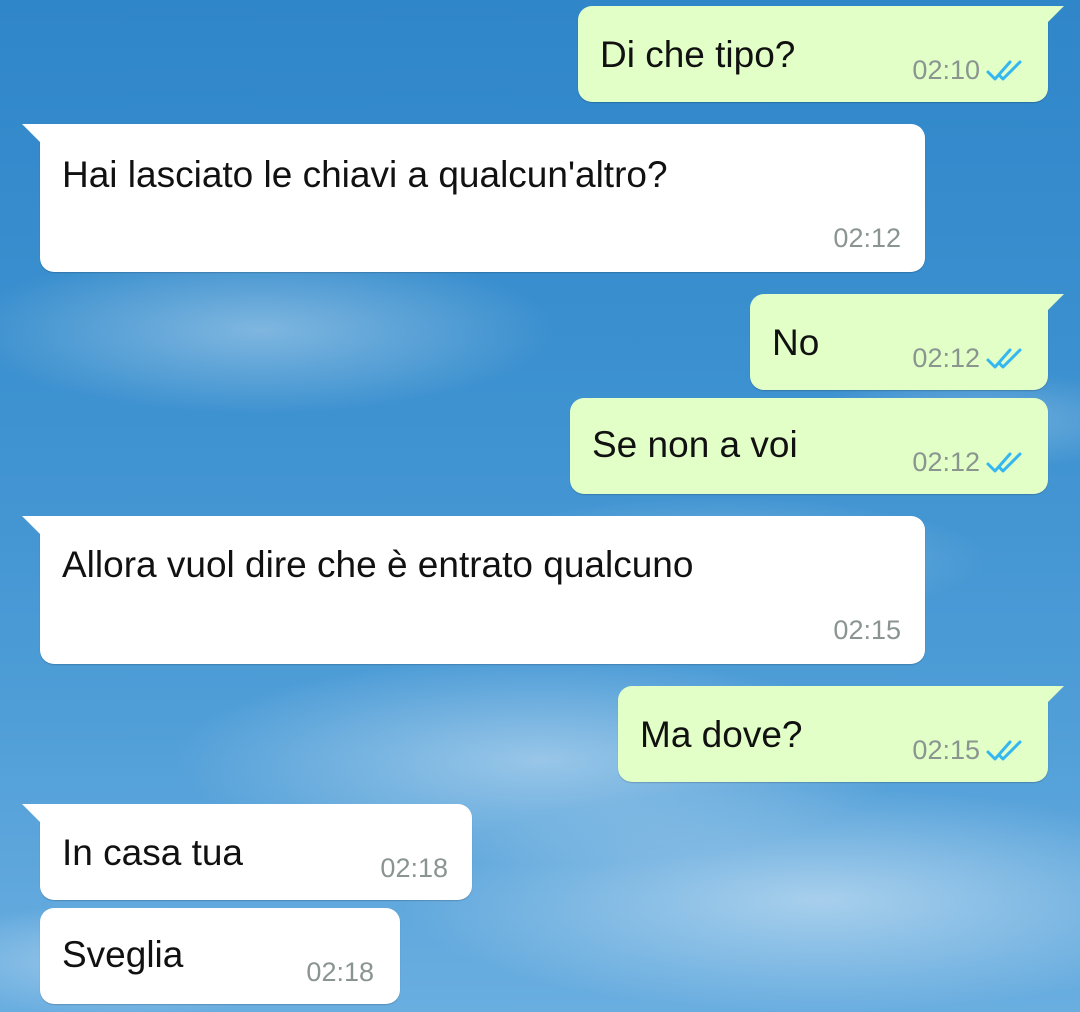 The height and width of the screenshot is (1012, 1080). I want to click on message-meta: 02:10, so click(969, 70).